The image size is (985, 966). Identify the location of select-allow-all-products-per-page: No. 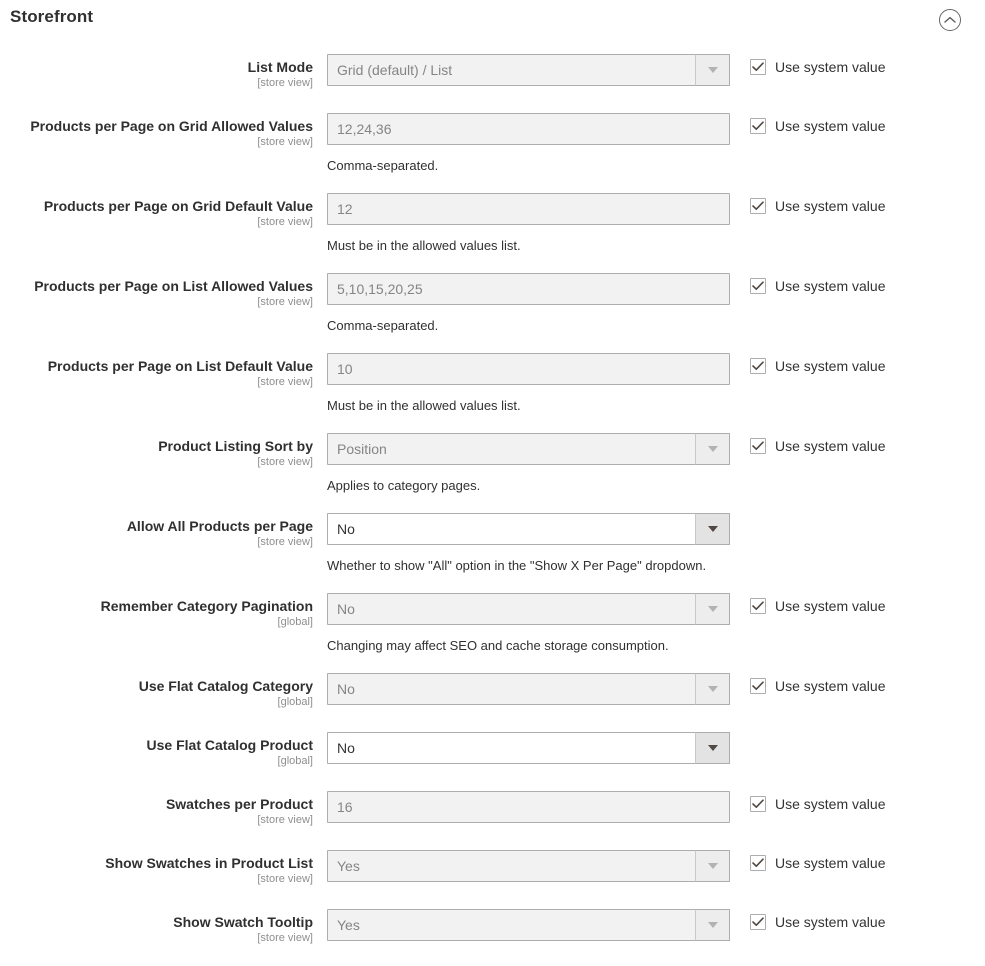
(528, 529).